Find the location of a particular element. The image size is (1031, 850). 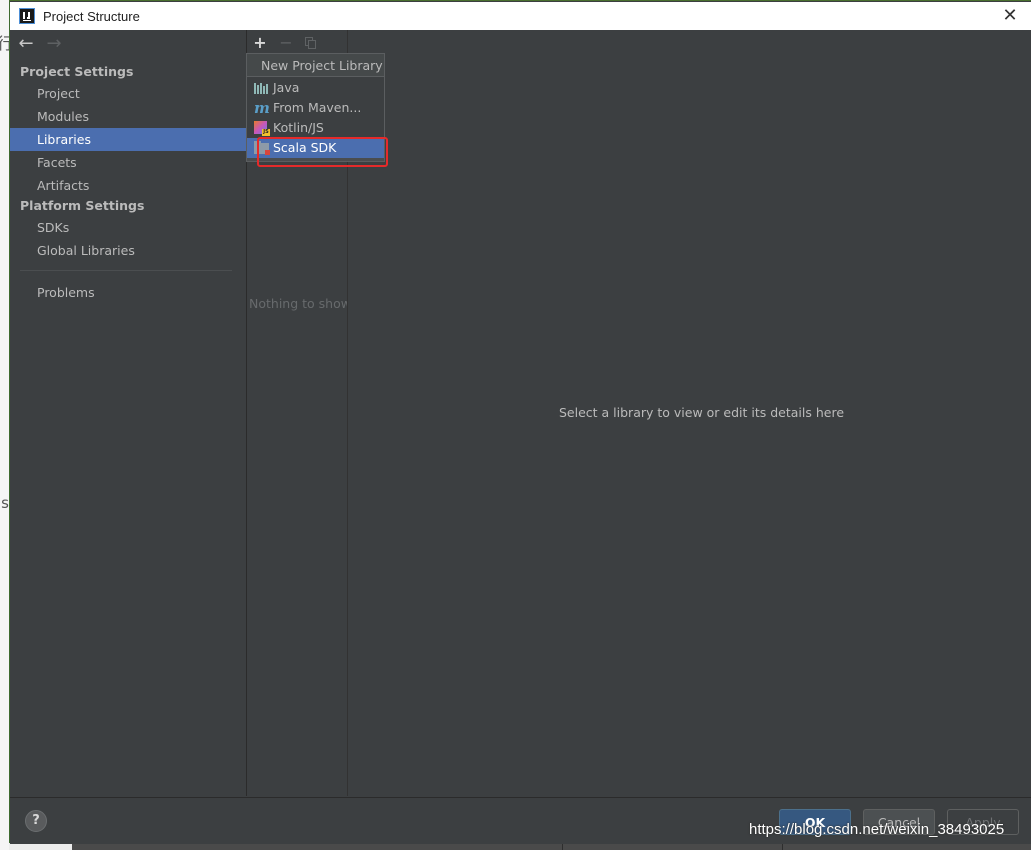

intellij-app-icon is located at coordinates (27, 16).